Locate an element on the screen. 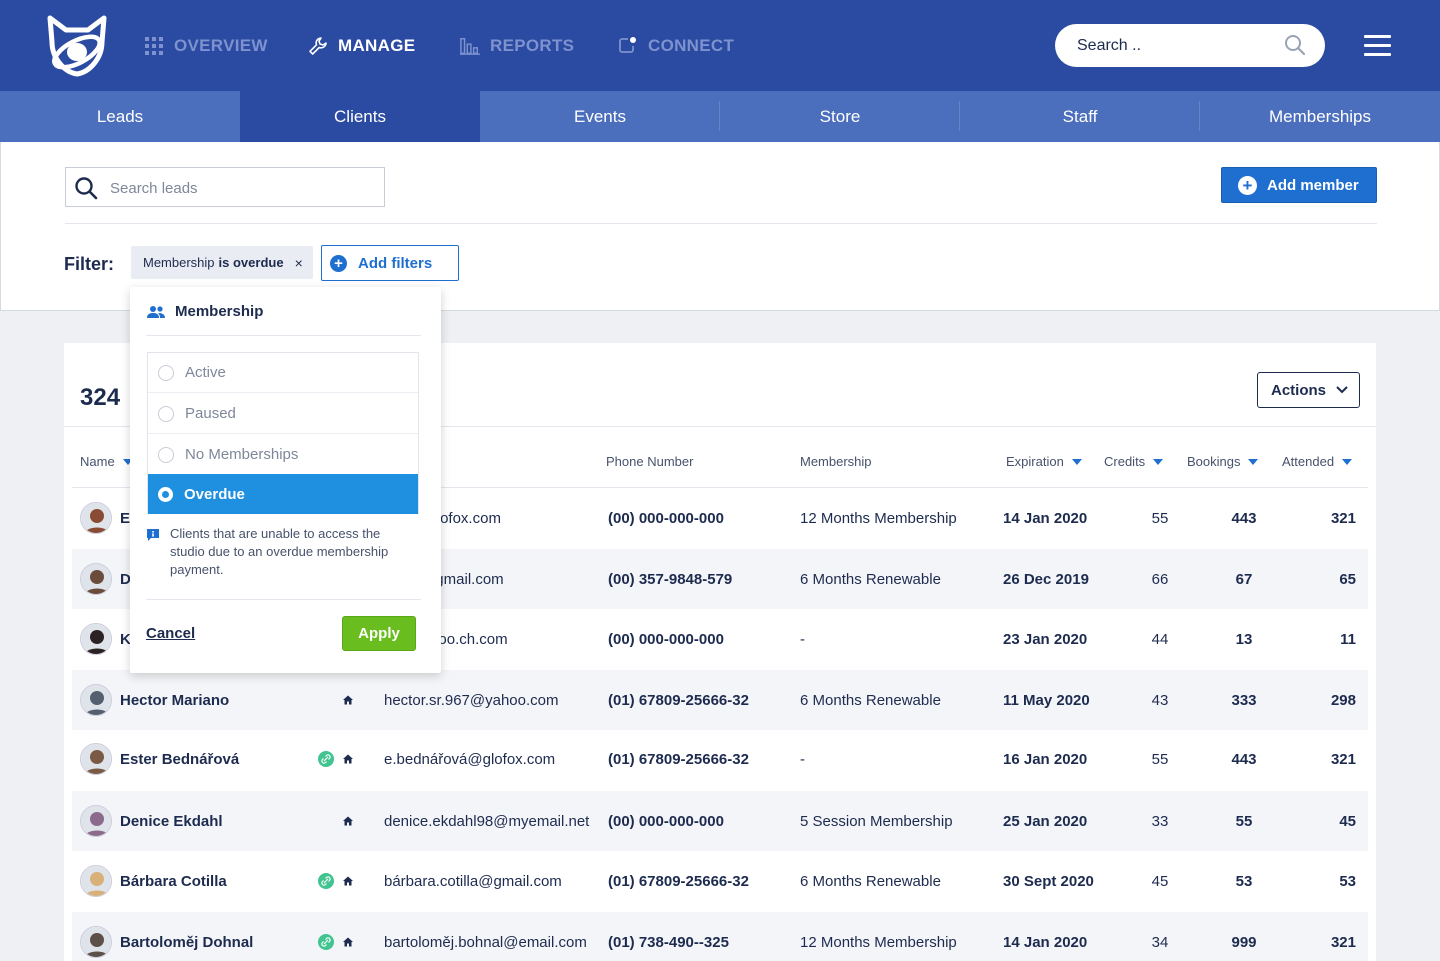 The width and height of the screenshot is (1440, 961). client-expiration: 23 Jan 2020 is located at coordinates (1045, 639).